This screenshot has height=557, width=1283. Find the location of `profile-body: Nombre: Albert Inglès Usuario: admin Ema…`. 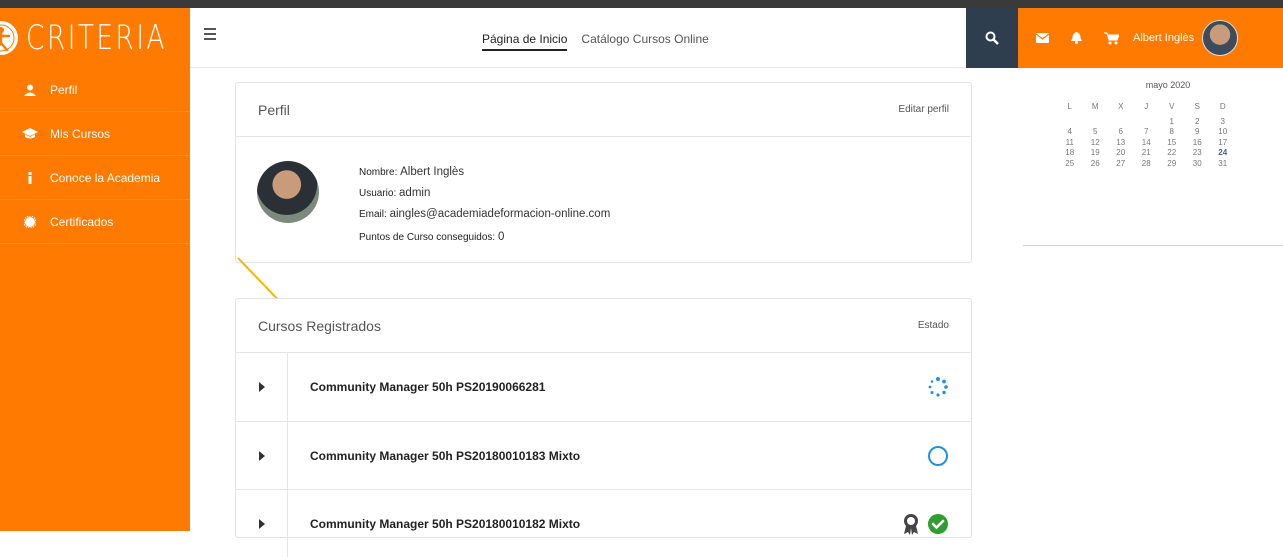

profile-body: Nombre: Albert Inglès Usuario: admin Ema… is located at coordinates (603, 200).